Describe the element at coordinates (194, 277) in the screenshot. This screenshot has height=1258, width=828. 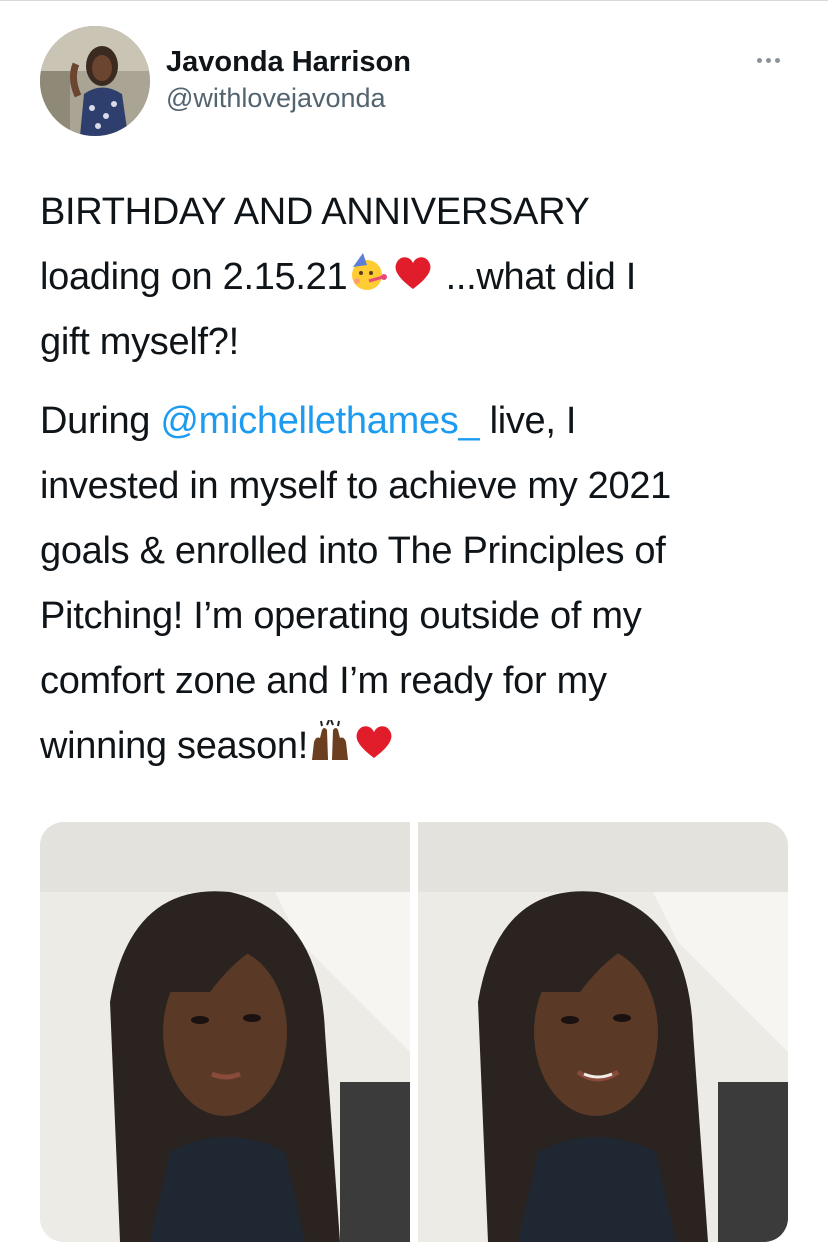
I see `tweet-line: loading on 2.15.21` at that location.